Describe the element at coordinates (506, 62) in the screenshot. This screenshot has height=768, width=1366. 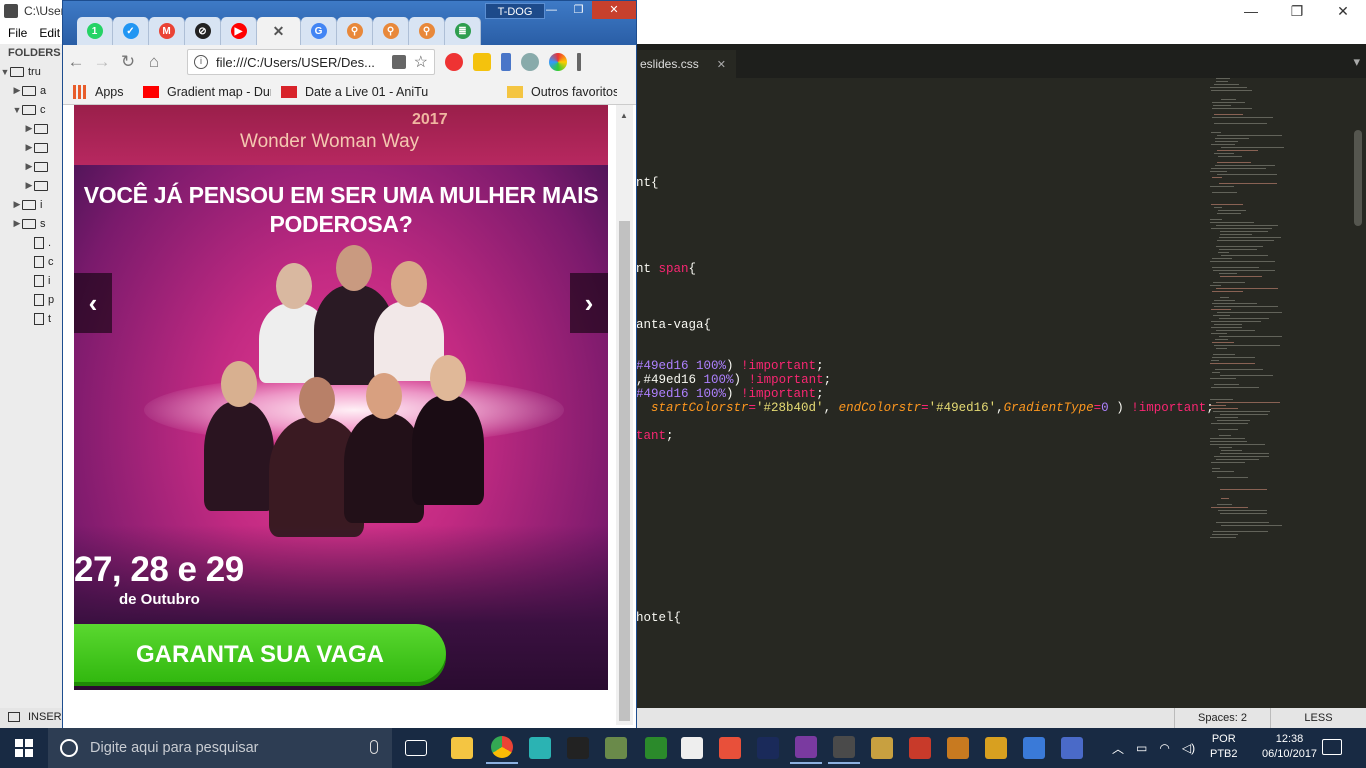
I see `extension-bookmark-icon` at that location.